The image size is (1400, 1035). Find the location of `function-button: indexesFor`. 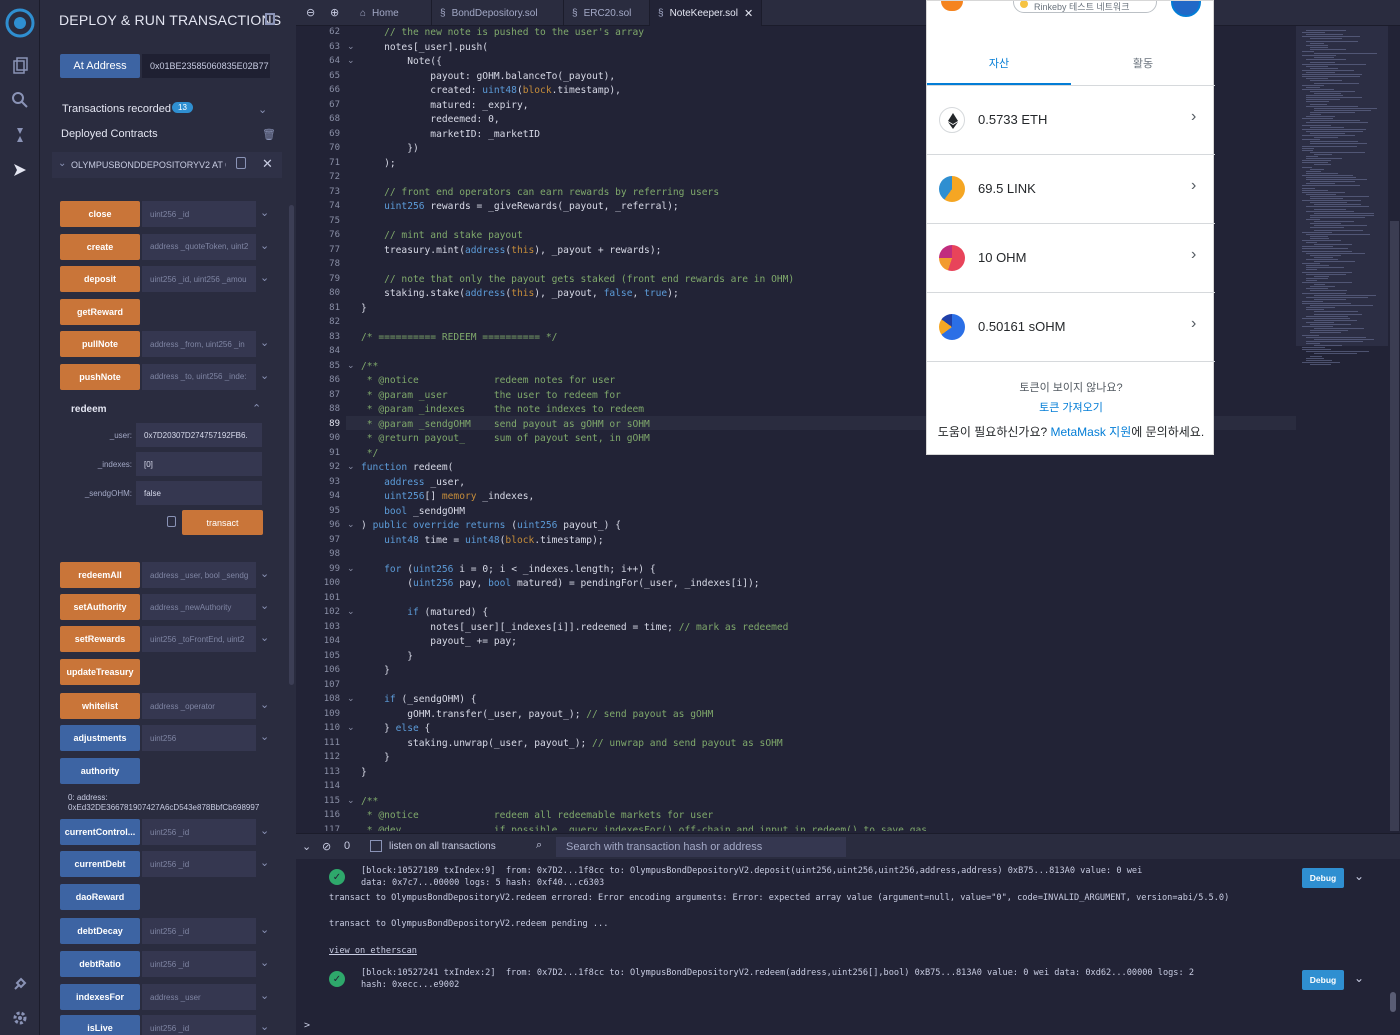

function-button: indexesFor is located at coordinates (100, 997).